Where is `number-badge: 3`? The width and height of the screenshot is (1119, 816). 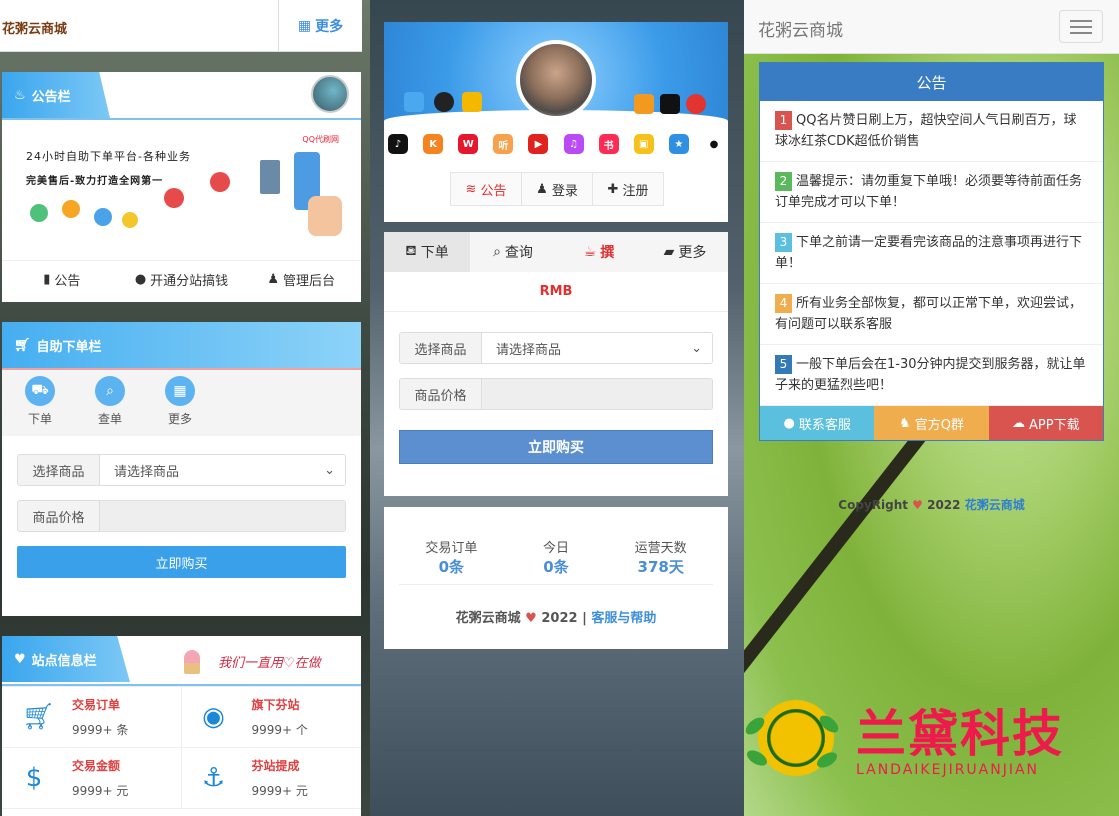 number-badge: 3 is located at coordinates (783, 242).